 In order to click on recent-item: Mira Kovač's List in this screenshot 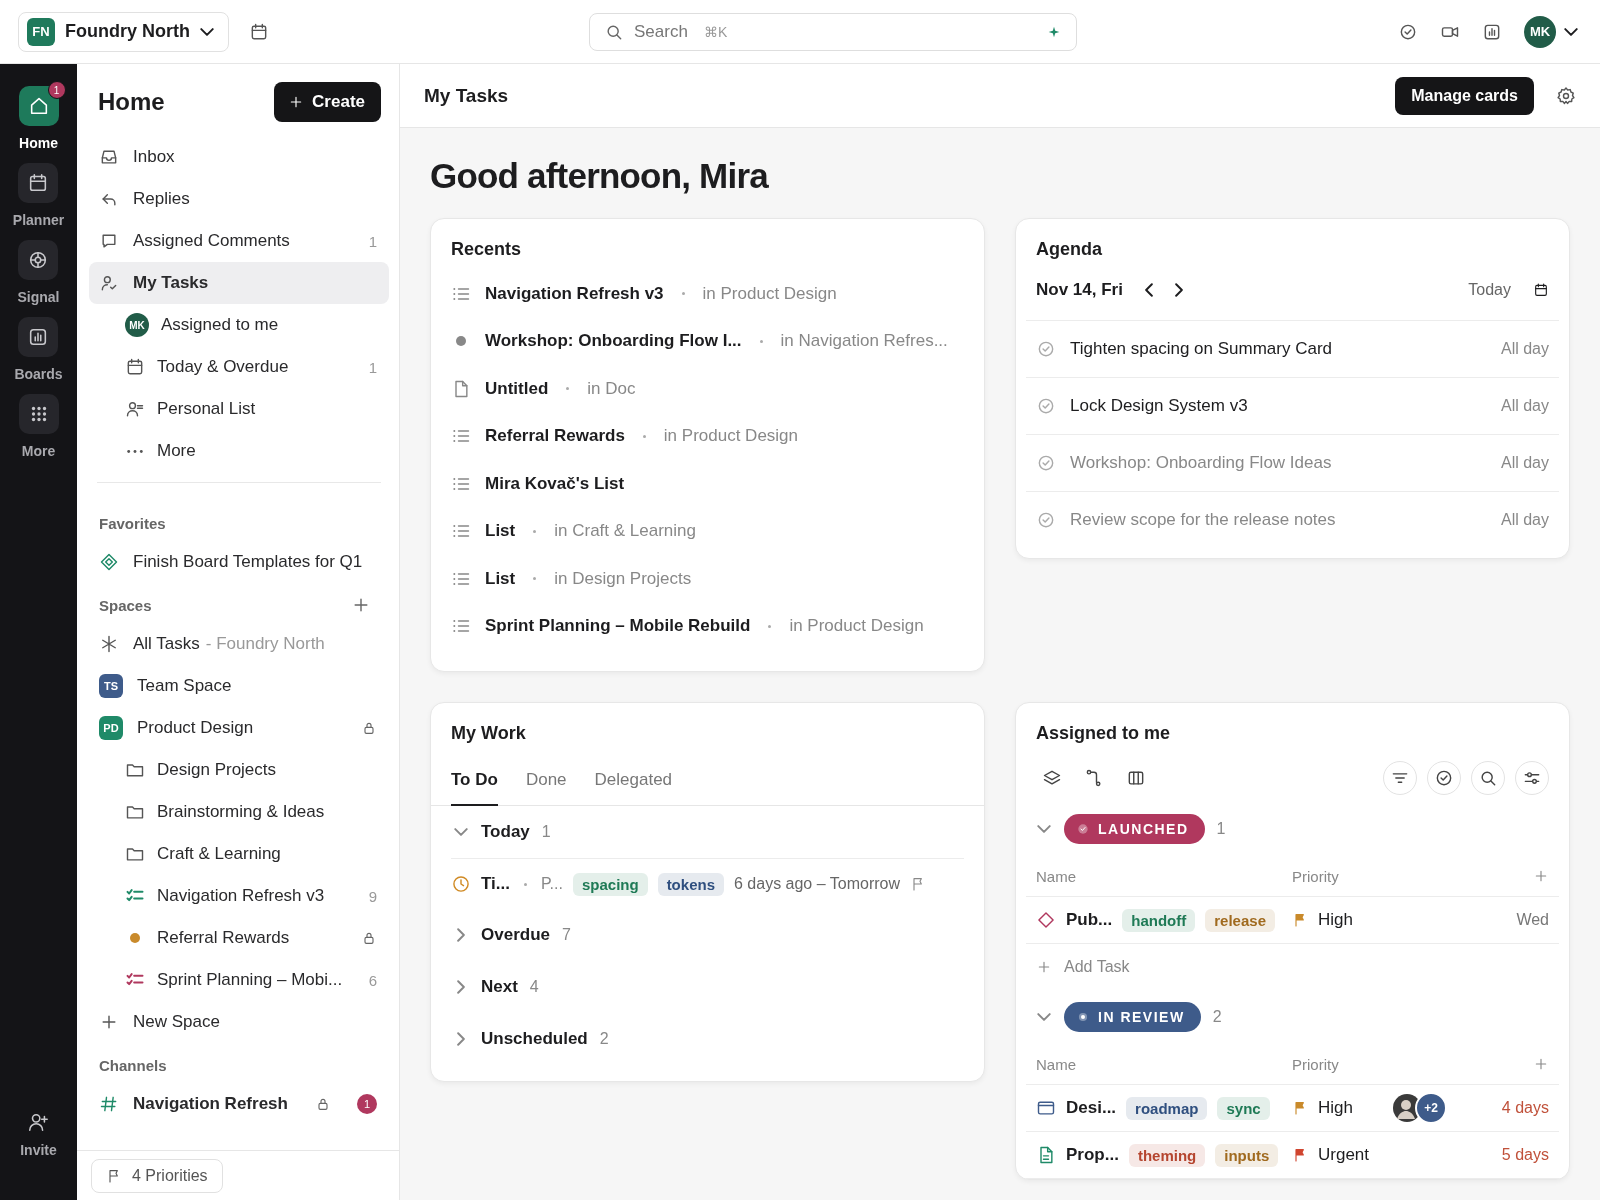, I will do `click(707, 484)`.